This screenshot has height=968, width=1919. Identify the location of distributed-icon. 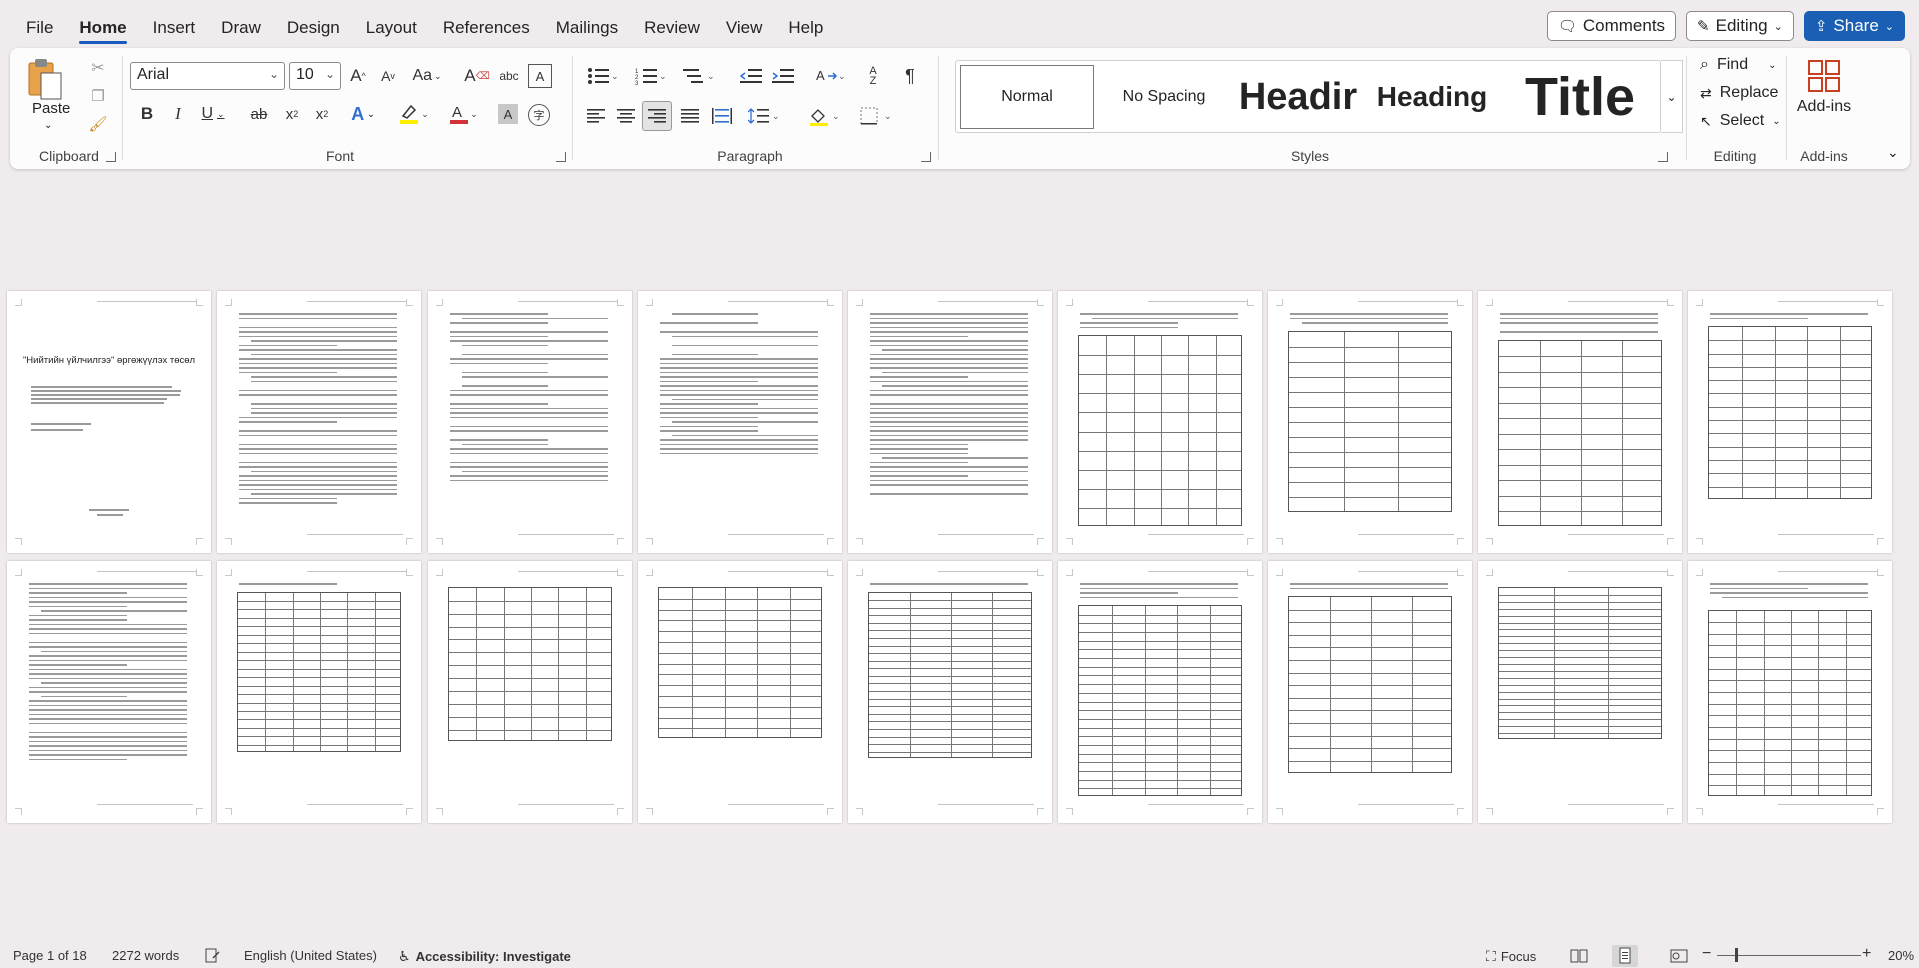
(722, 116).